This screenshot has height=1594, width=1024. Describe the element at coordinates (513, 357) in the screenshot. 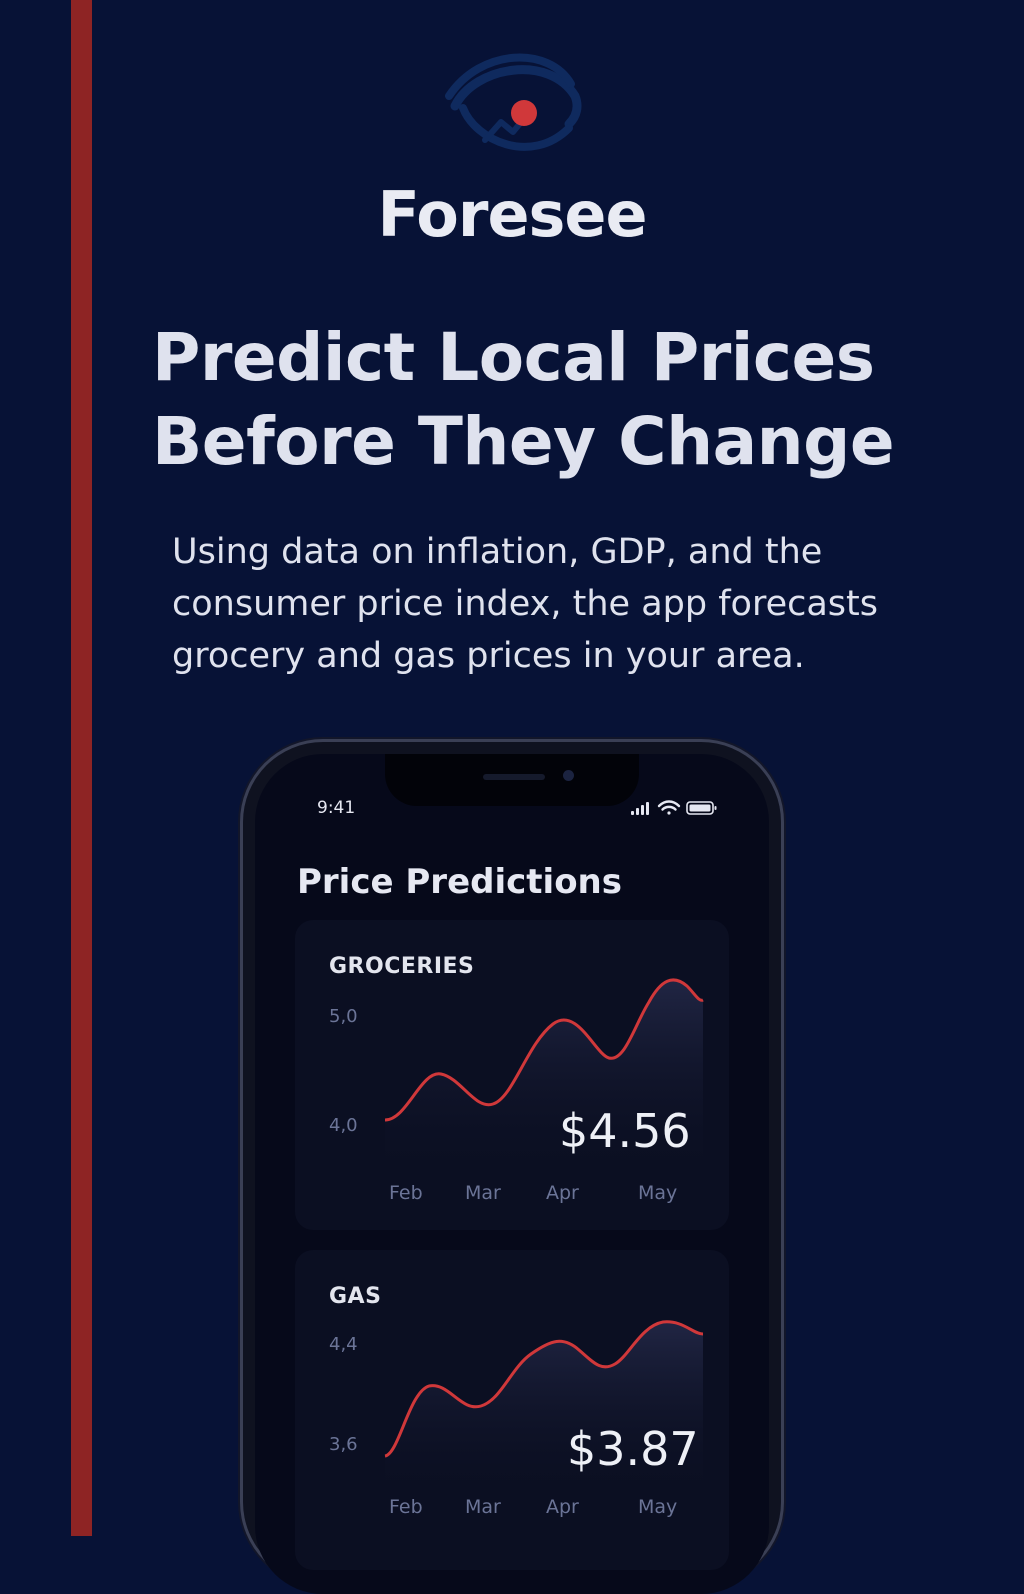

I see `headline-line-1: Predict Local Prices` at that location.